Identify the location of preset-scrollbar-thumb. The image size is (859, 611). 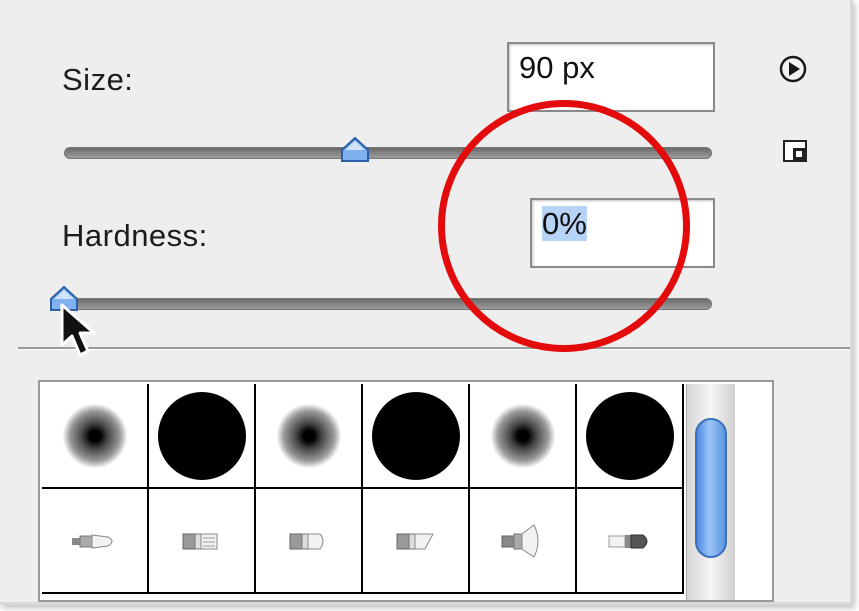
(711, 488).